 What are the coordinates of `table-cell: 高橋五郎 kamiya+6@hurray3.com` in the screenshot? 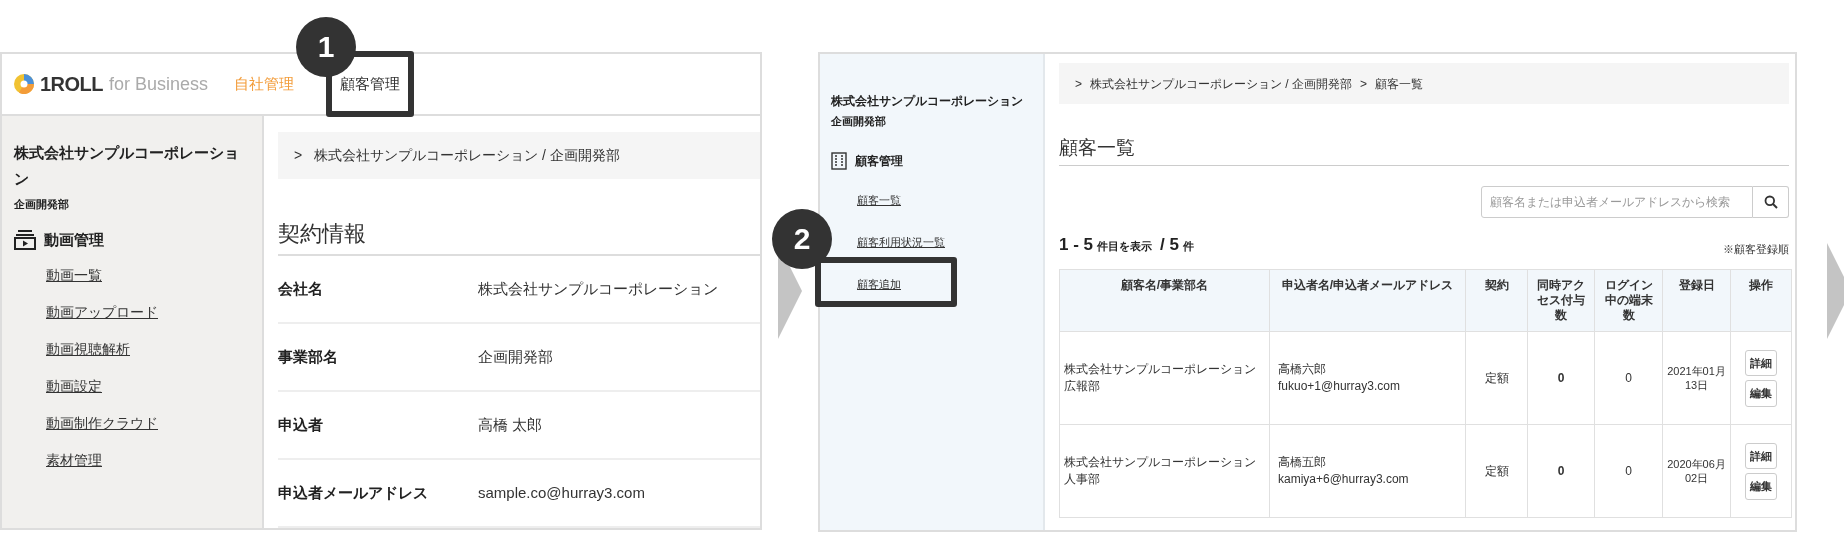 It's located at (1367, 471).